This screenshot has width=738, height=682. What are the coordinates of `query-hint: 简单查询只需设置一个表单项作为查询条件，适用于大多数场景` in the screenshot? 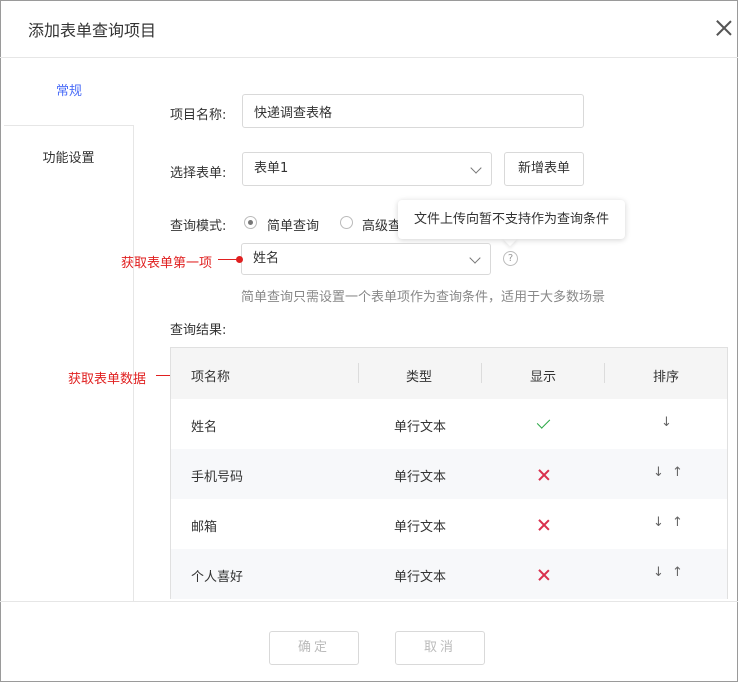 It's located at (423, 297).